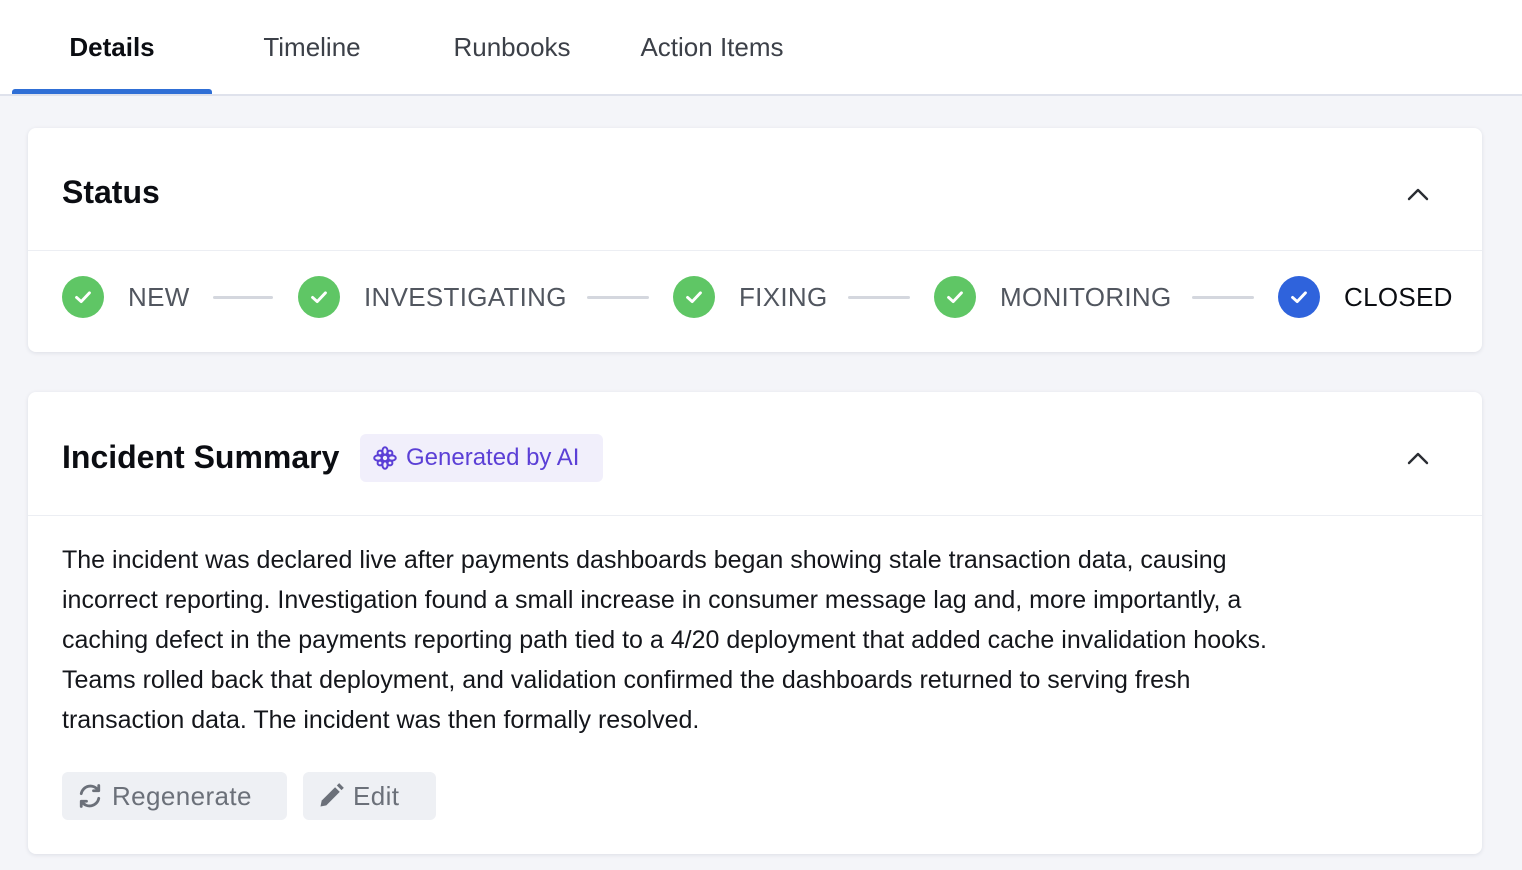 This screenshot has height=870, width=1522. I want to click on tab-runbooks: Runbooks, so click(512, 47).